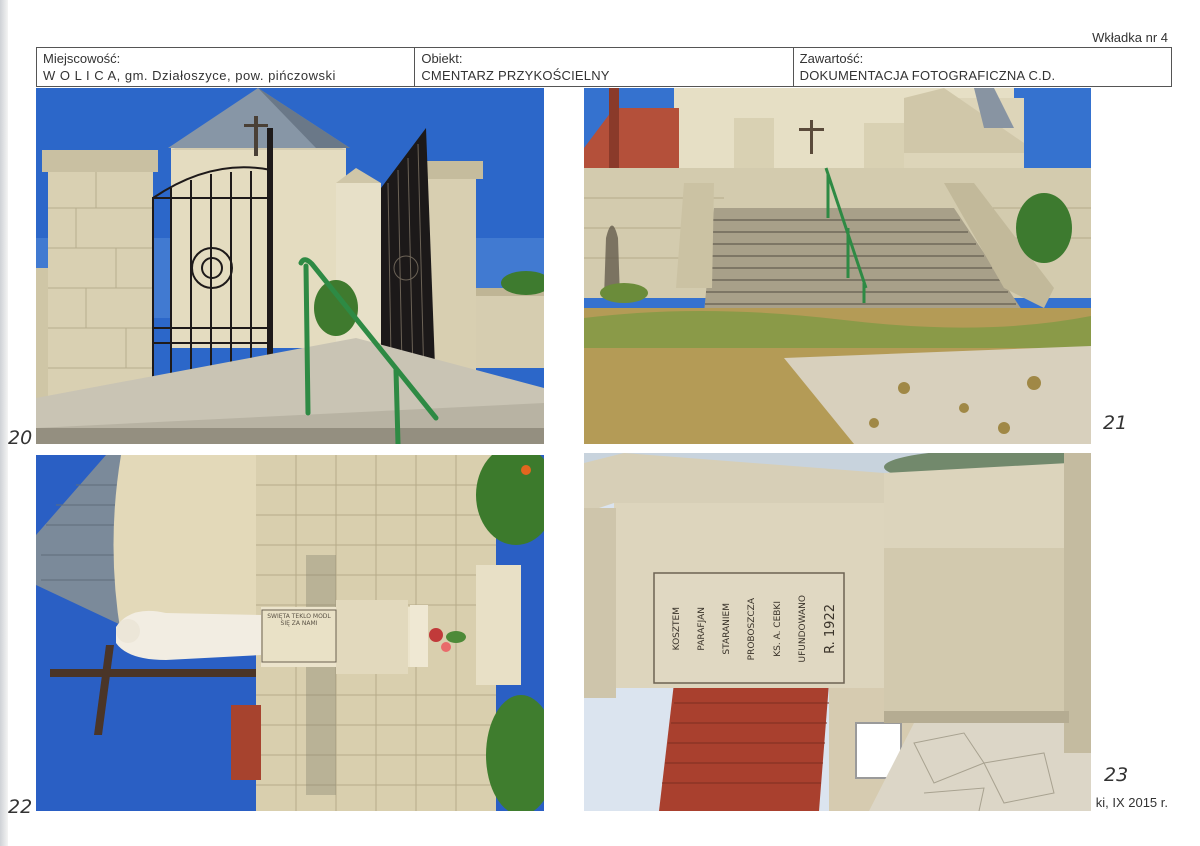 This screenshot has width=1200, height=846. I want to click on insert-label: Wkładka nr 4, so click(1130, 37).